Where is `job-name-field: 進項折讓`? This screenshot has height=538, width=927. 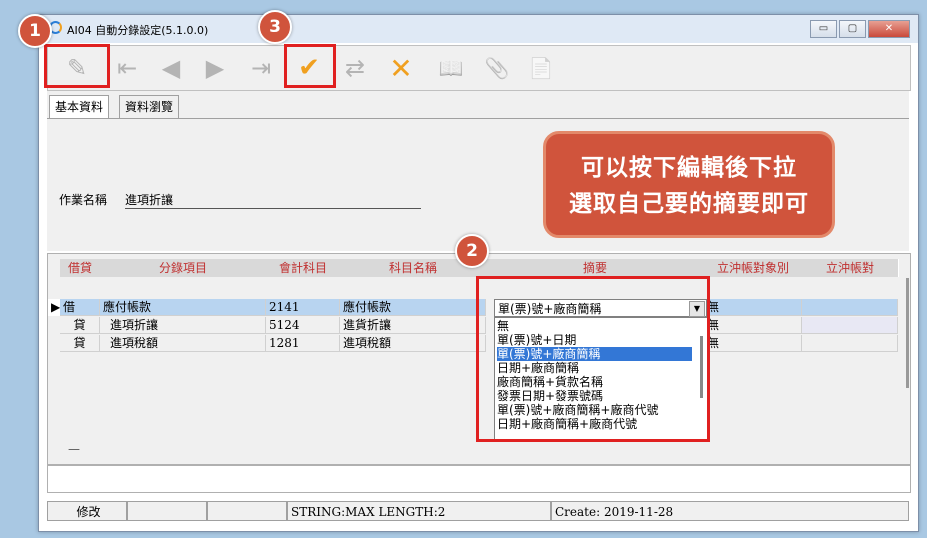
job-name-field: 進項折讓 is located at coordinates (273, 200).